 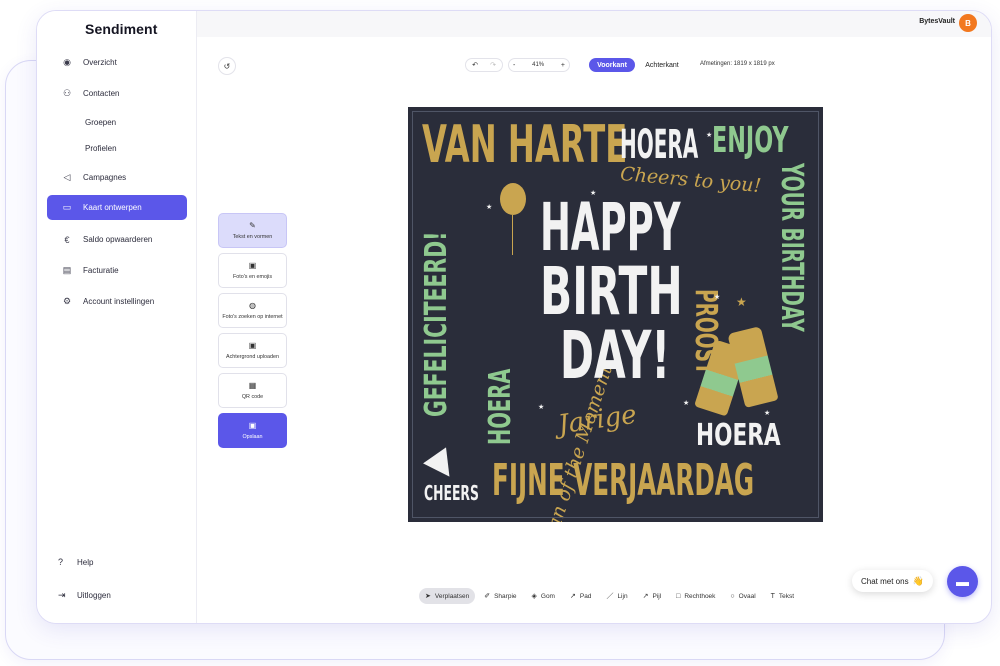 I want to click on redo-icon: ↷, so click(x=493, y=65).